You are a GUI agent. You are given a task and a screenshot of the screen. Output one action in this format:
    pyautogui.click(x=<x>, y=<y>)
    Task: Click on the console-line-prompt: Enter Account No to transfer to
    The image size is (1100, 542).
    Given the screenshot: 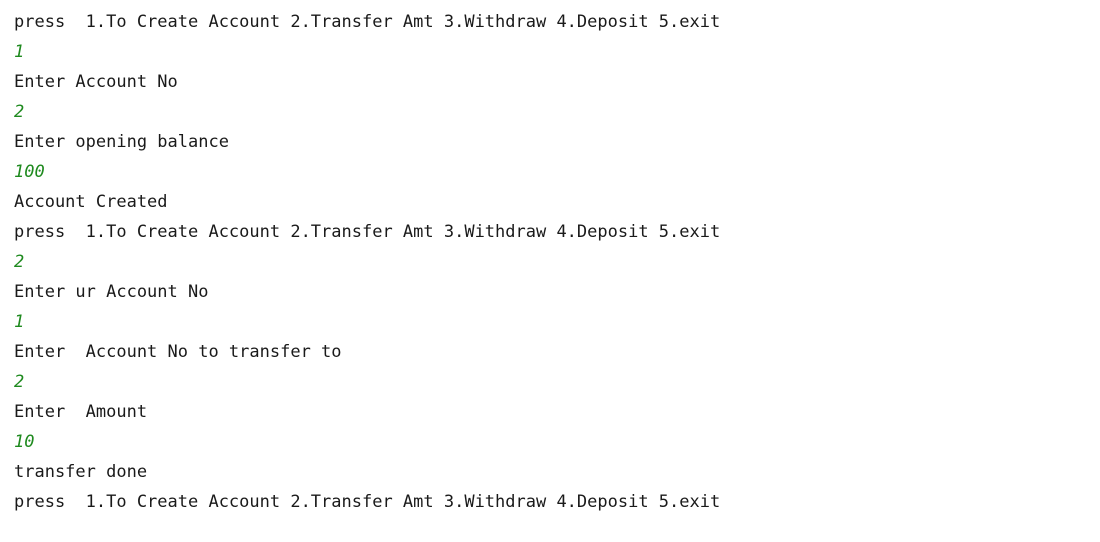 What is the action you would take?
    pyautogui.click(x=178, y=352)
    